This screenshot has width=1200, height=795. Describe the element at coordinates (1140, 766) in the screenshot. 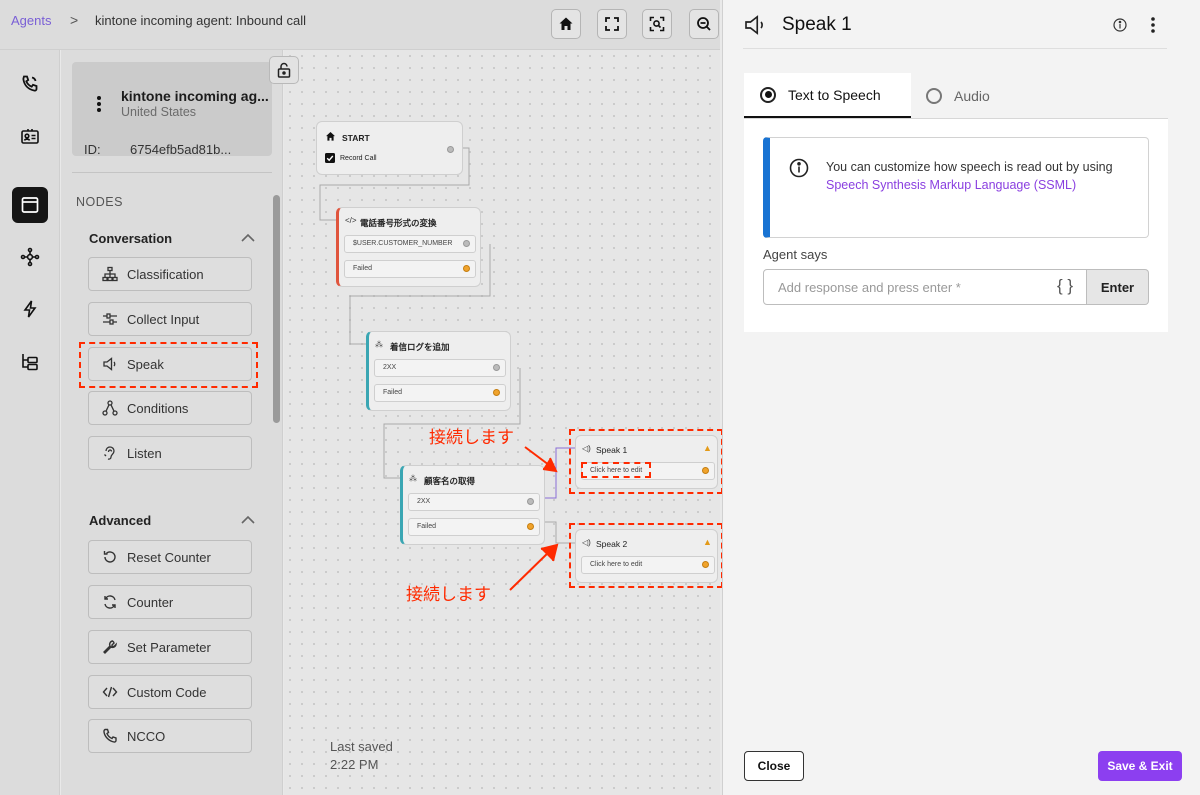

I see `save-exit-button: Save & Exit` at that location.